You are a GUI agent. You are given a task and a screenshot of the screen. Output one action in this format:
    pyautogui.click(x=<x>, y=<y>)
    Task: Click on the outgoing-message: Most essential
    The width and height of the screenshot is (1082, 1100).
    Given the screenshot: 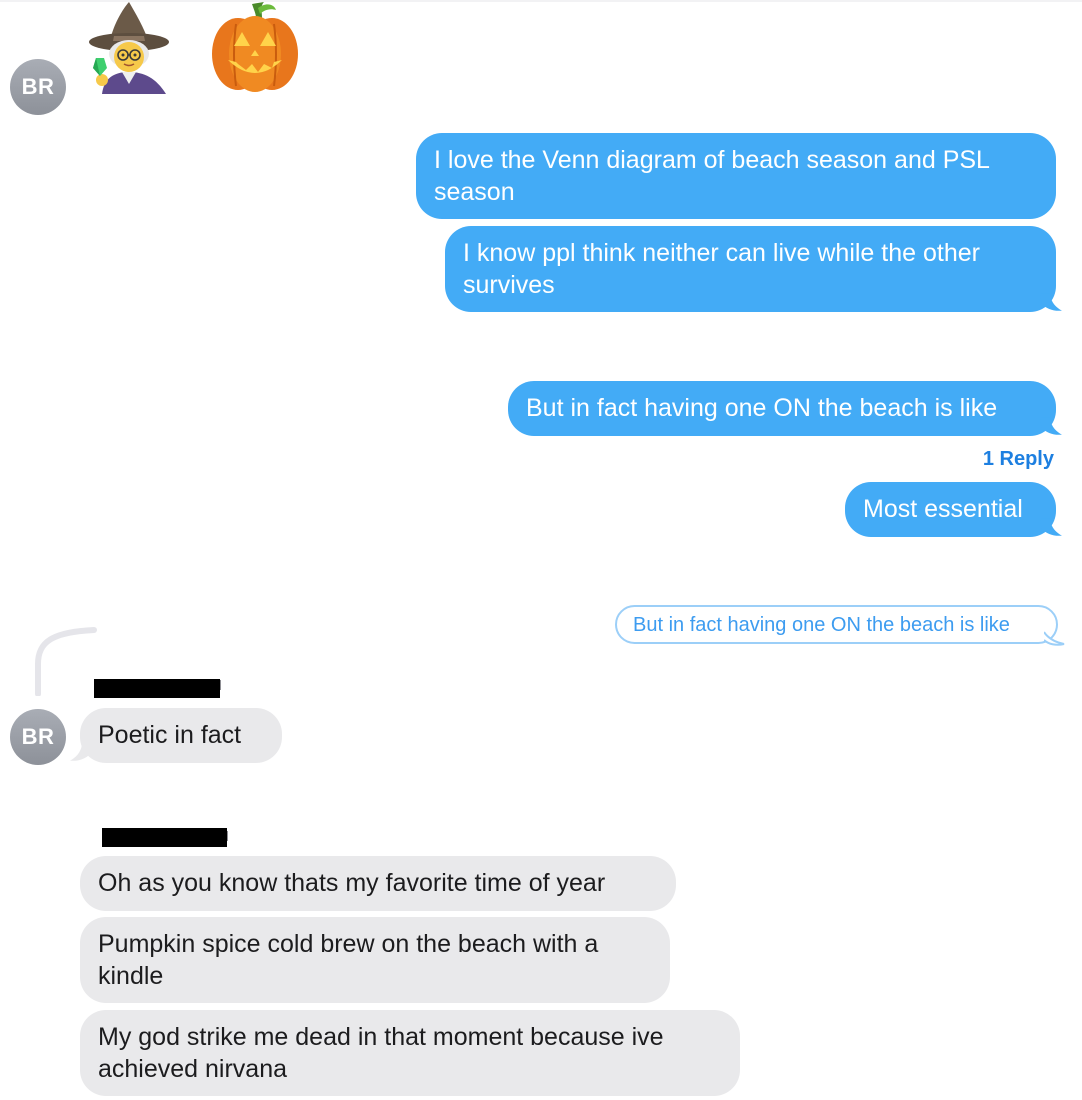 What is the action you would take?
    pyautogui.click(x=950, y=509)
    